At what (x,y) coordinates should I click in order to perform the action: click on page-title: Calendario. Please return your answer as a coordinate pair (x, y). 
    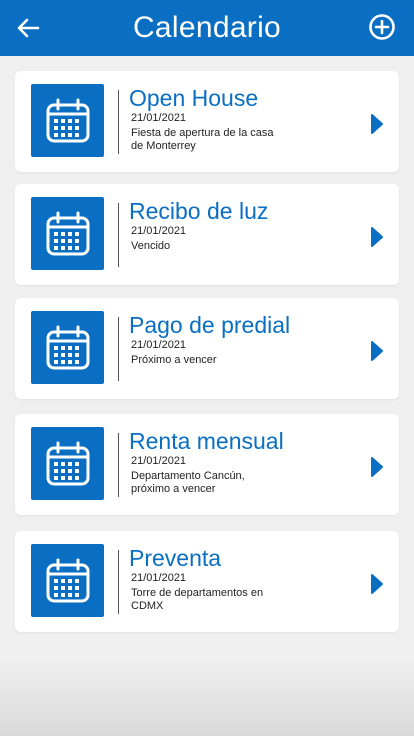
    Looking at the image, I should click on (207, 27).